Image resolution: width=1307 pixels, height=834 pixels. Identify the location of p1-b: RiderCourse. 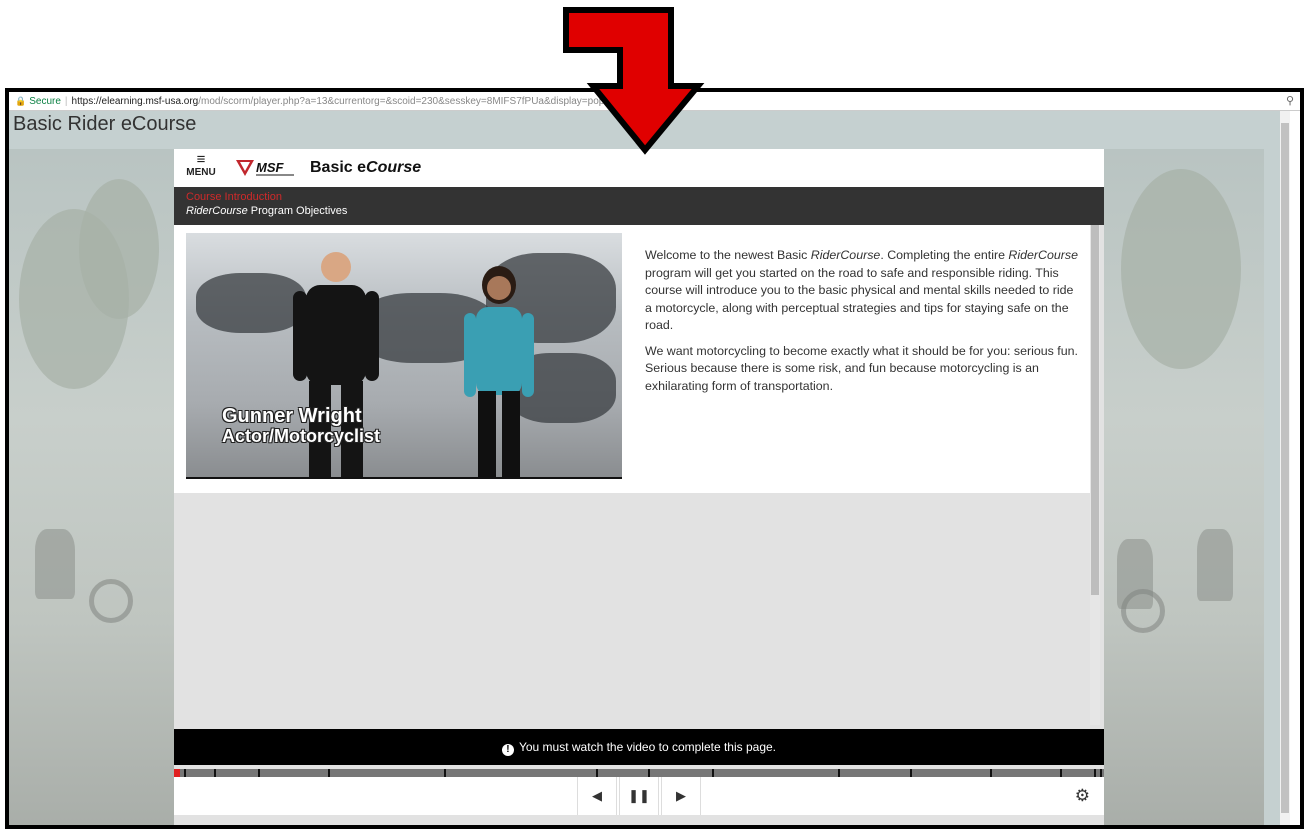
(845, 255).